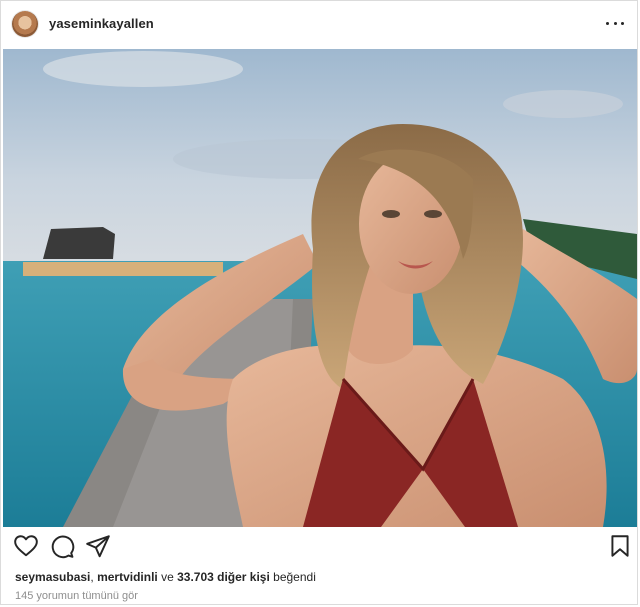 The width and height of the screenshot is (640, 607). What do you see at coordinates (292, 577) in the screenshot?
I see `likes-suffix: beğendi` at bounding box center [292, 577].